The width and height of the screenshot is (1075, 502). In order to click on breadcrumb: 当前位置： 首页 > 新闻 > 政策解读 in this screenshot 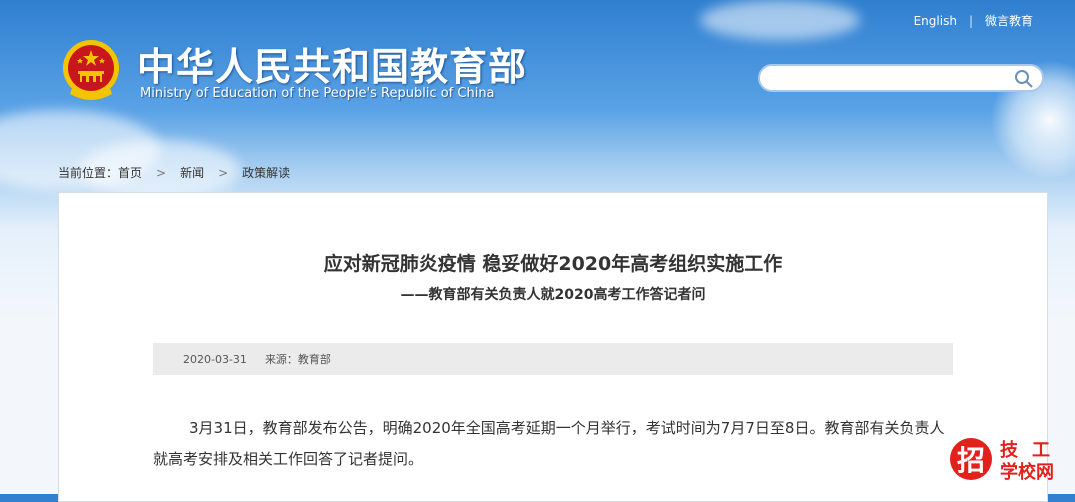, I will do `click(174, 172)`.